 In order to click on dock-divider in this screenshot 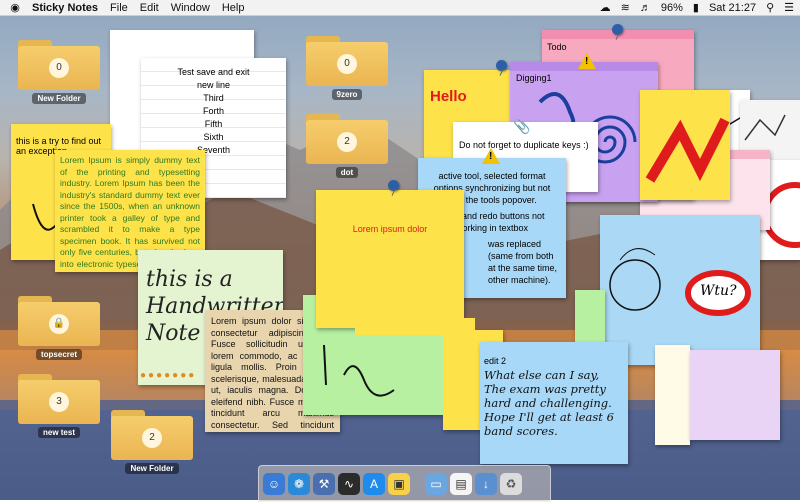, I will do `click(417, 483)`.